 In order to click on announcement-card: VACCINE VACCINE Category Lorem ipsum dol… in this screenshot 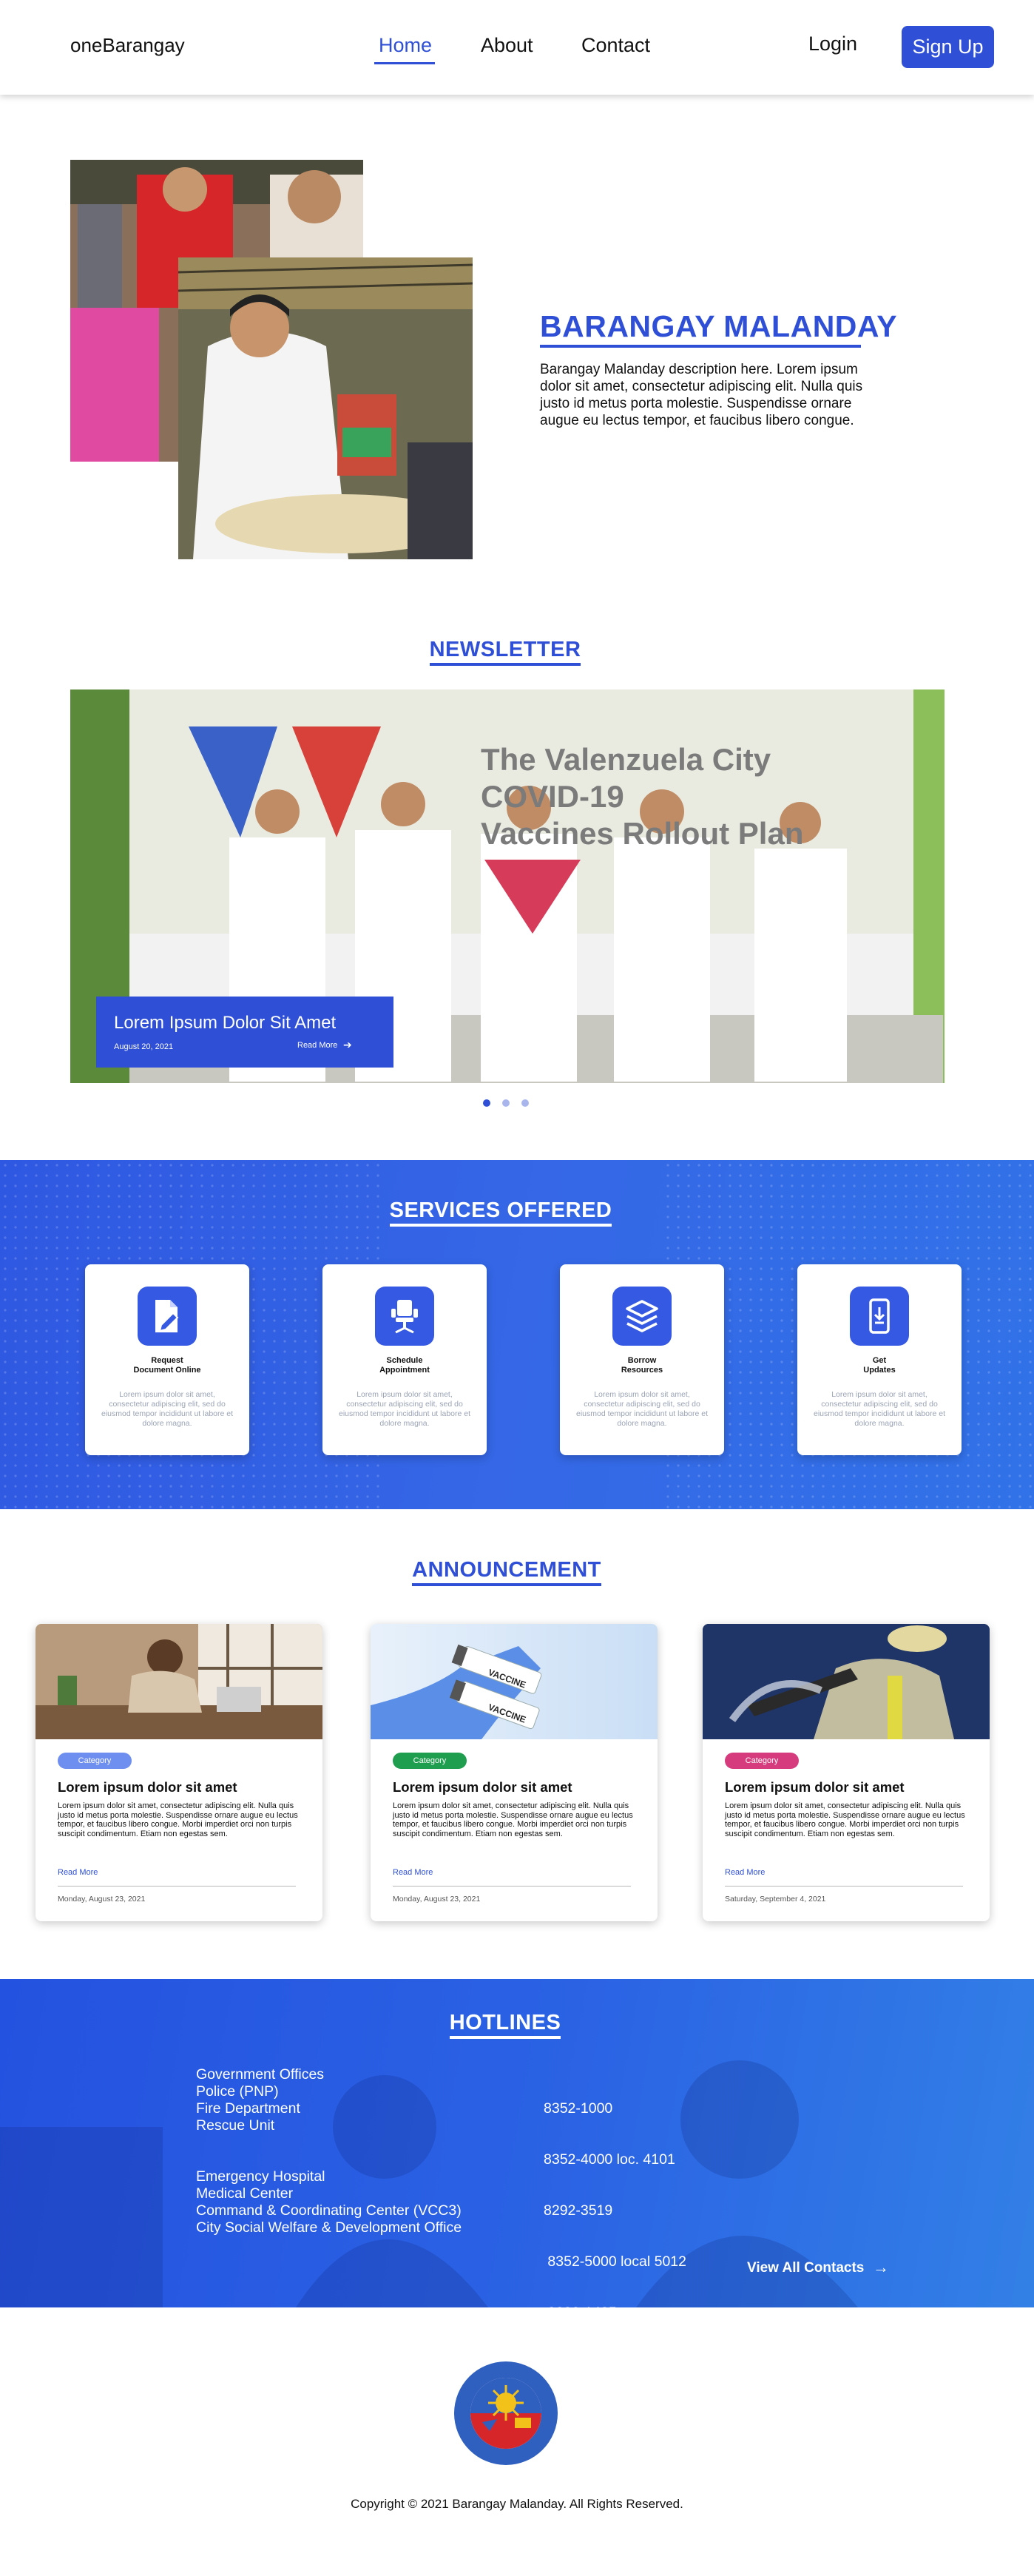, I will do `click(514, 1772)`.